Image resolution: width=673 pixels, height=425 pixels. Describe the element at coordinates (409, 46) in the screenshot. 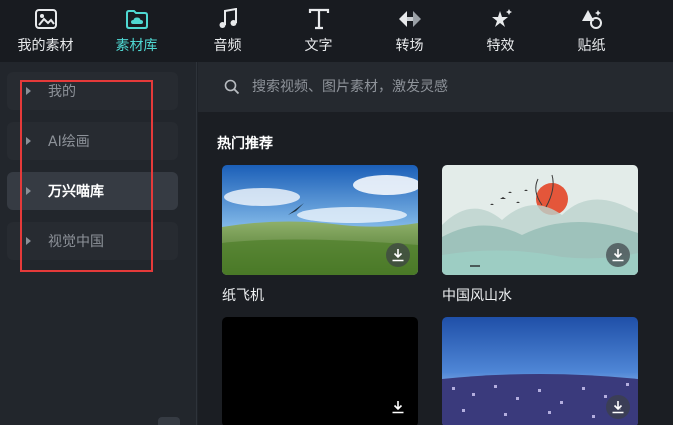

I see `tab-label: 转场` at that location.